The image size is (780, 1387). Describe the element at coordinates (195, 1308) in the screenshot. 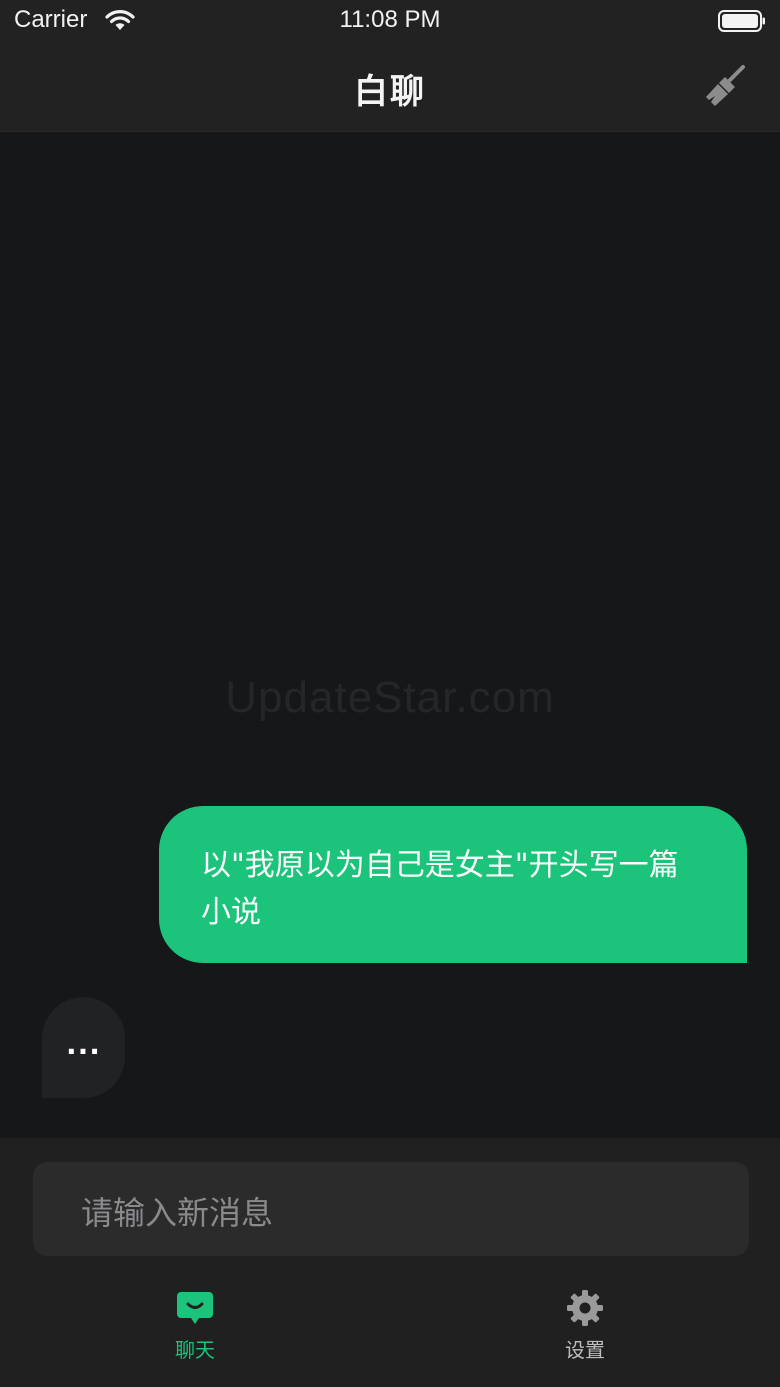

I see `chat-bubble-icon` at that location.